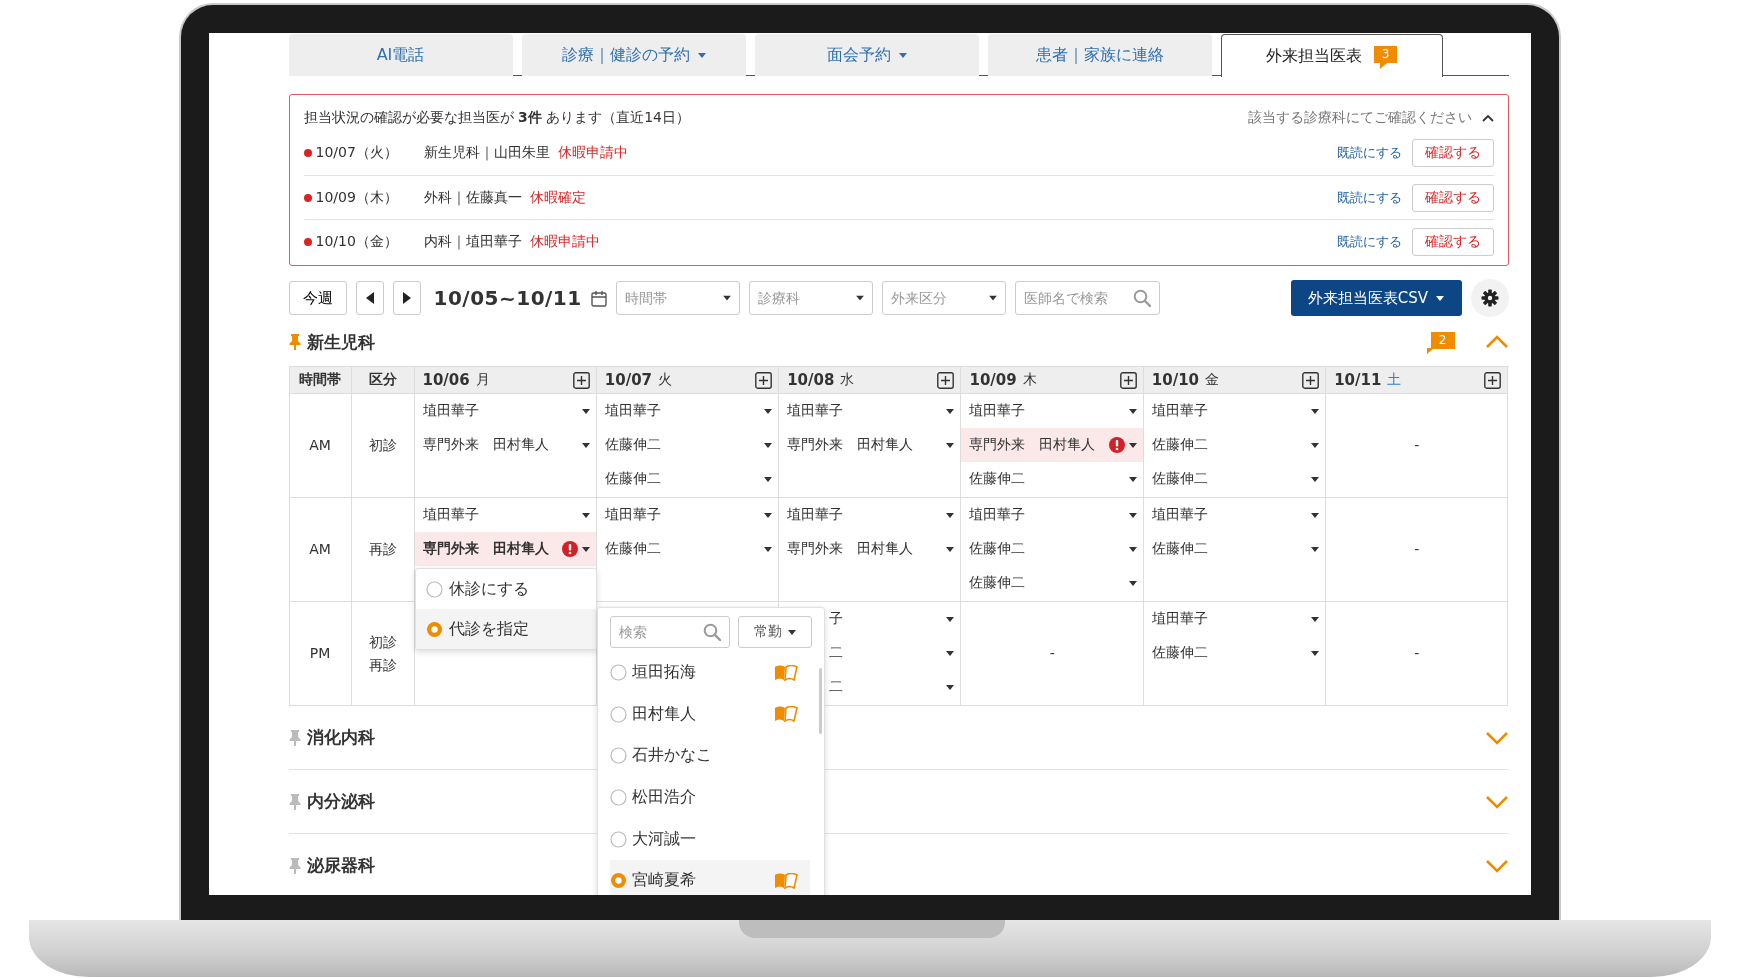  I want to click on filter-dropdown: 診療科, so click(810, 298).